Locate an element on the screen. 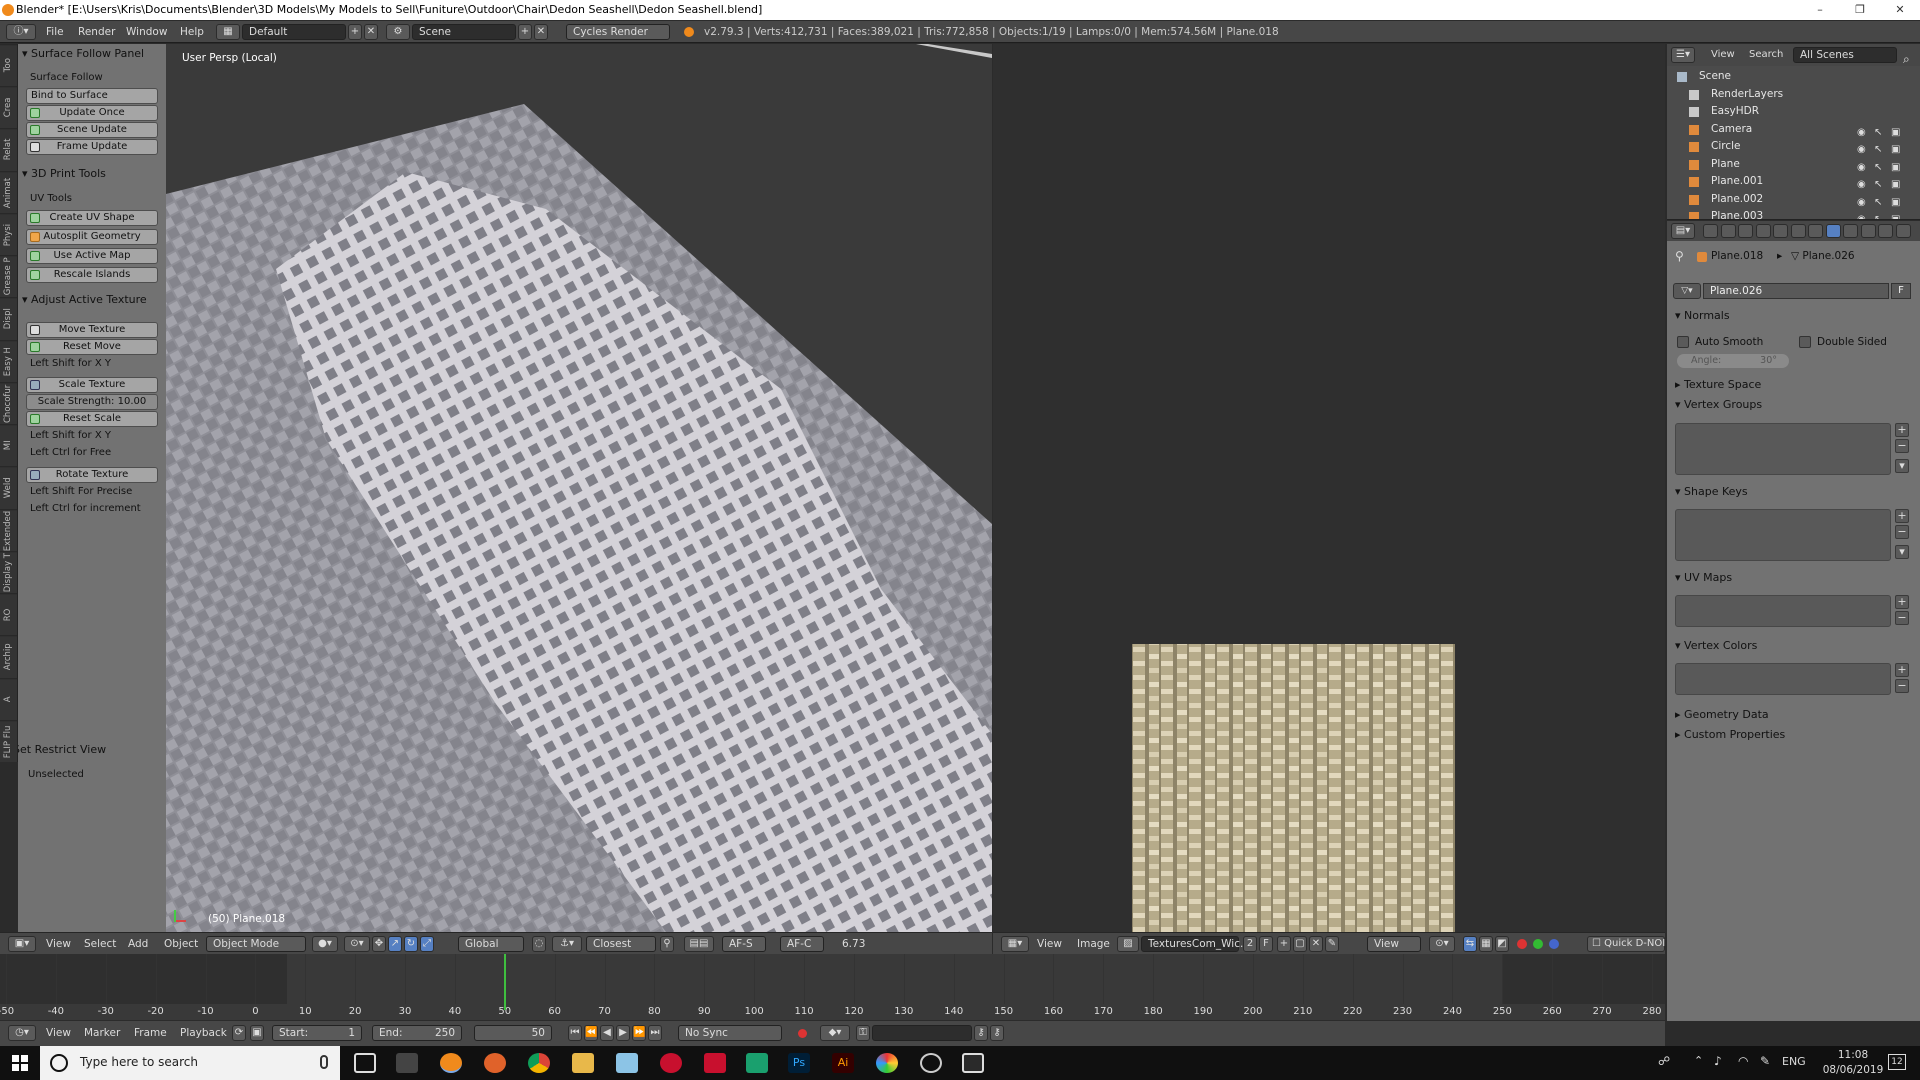  restrict-view-header: ▾ Set Restrict View is located at coordinates (62, 750).